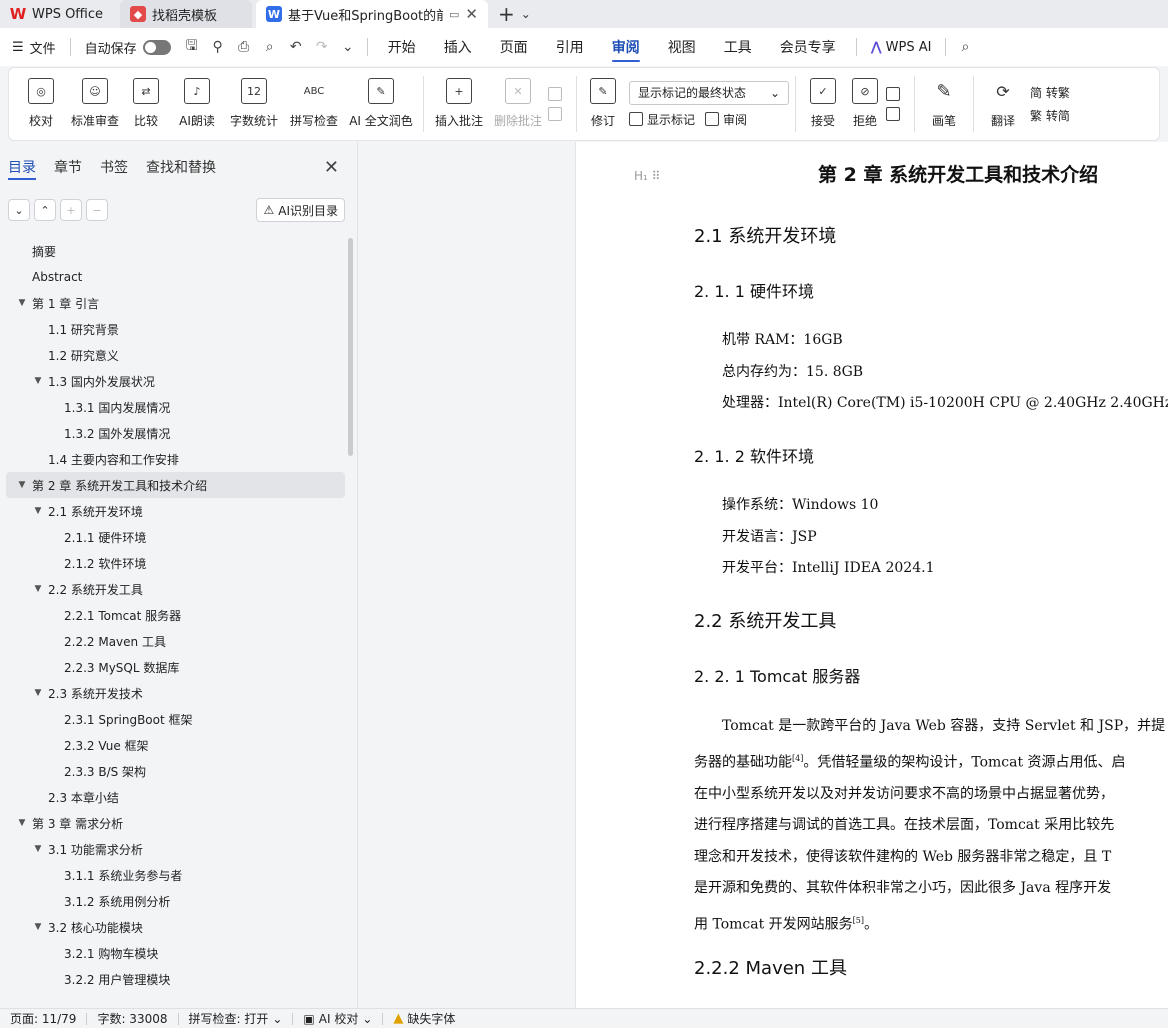  What do you see at coordinates (865, 104) in the screenshot?
I see `reject-button: ⊘ 拒绝` at bounding box center [865, 104].